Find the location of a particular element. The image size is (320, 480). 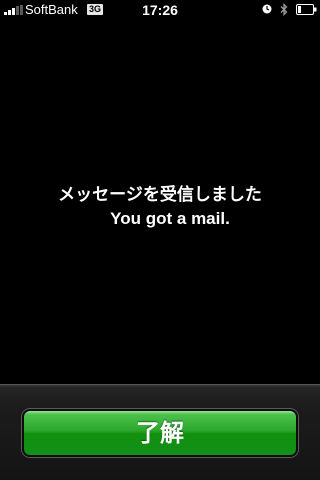

status-time: 17:26 is located at coordinates (160, 10).